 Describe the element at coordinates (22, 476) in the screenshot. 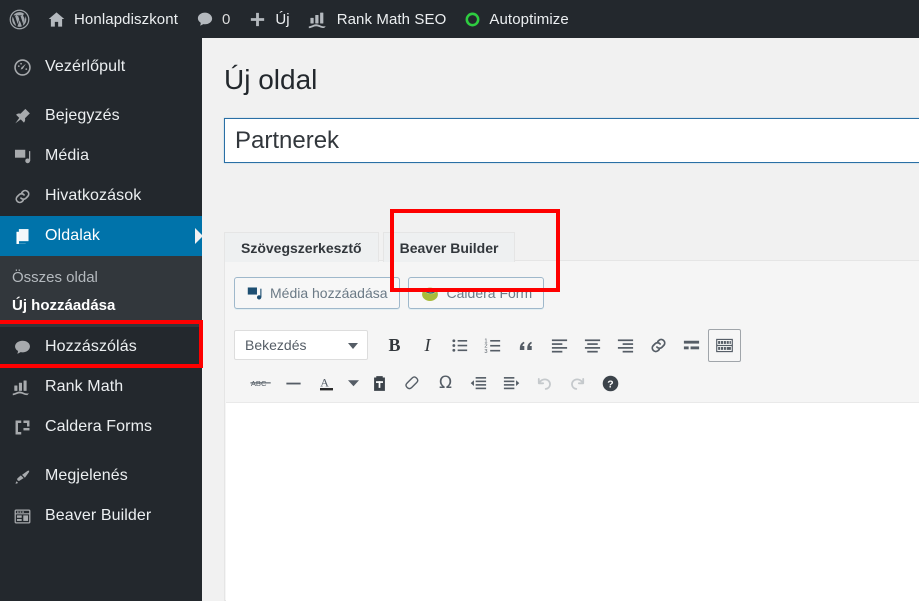

I see `appearance-icon` at that location.